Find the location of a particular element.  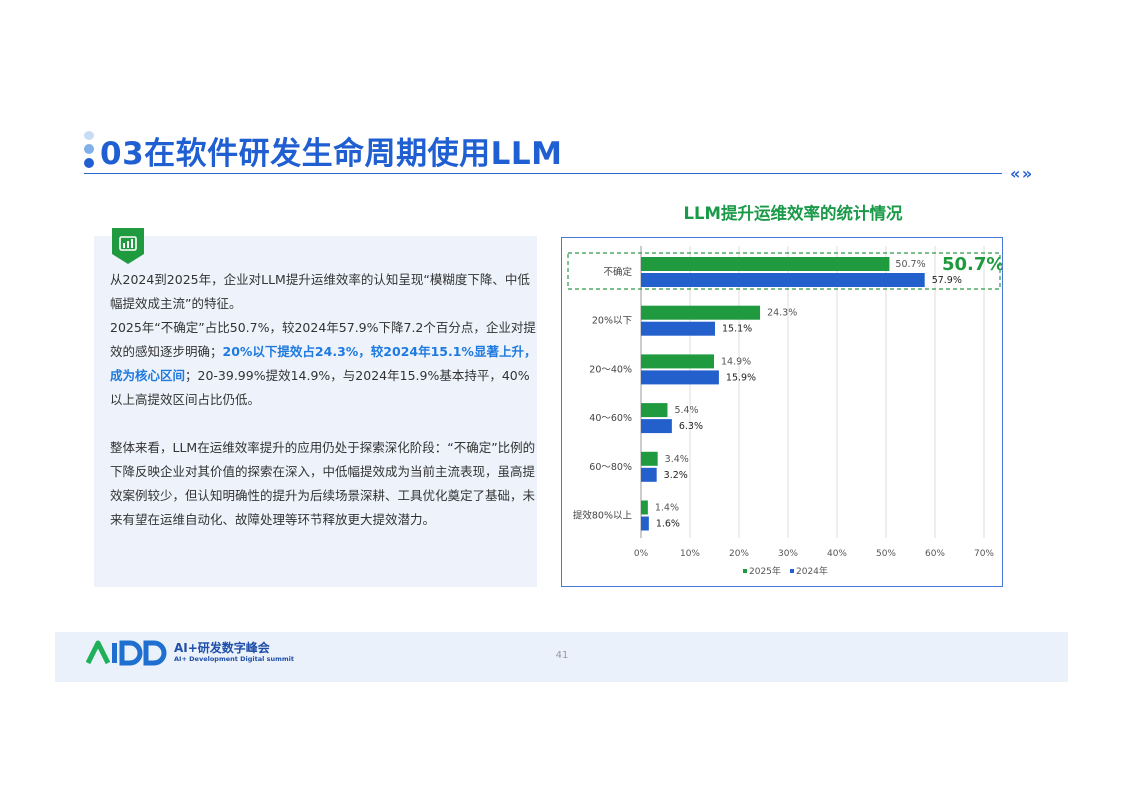

data-label-2024: 3.2% is located at coordinates (676, 475).